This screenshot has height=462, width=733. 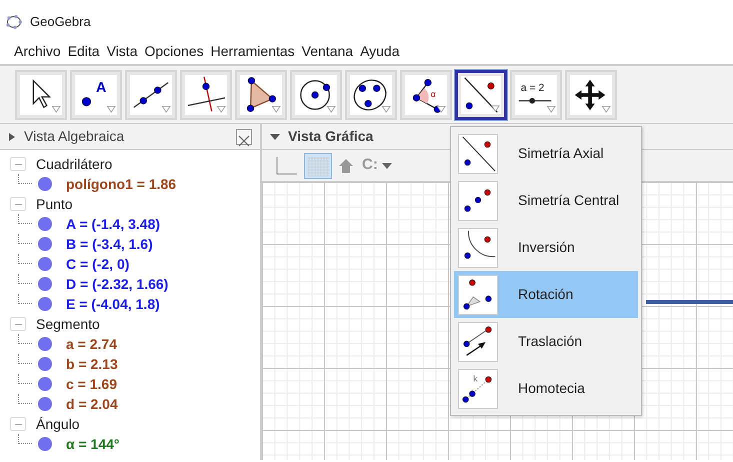 I want to click on group-label: Cuadrilátero, so click(x=74, y=164).